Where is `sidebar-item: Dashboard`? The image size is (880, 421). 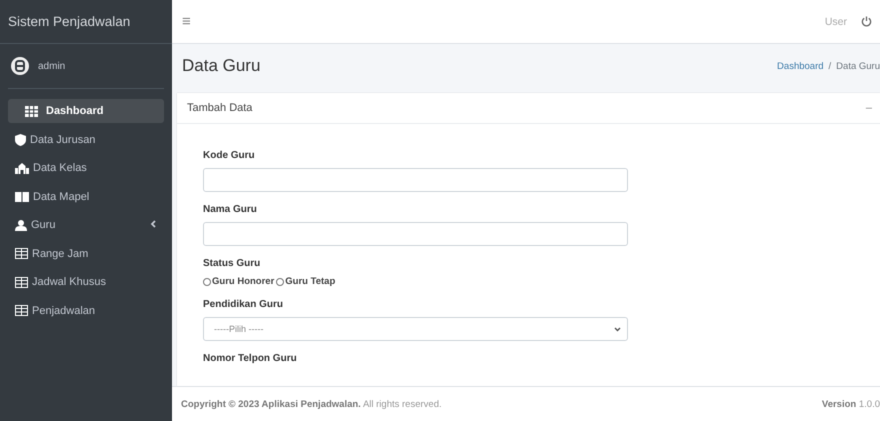 sidebar-item: Dashboard is located at coordinates (86, 111).